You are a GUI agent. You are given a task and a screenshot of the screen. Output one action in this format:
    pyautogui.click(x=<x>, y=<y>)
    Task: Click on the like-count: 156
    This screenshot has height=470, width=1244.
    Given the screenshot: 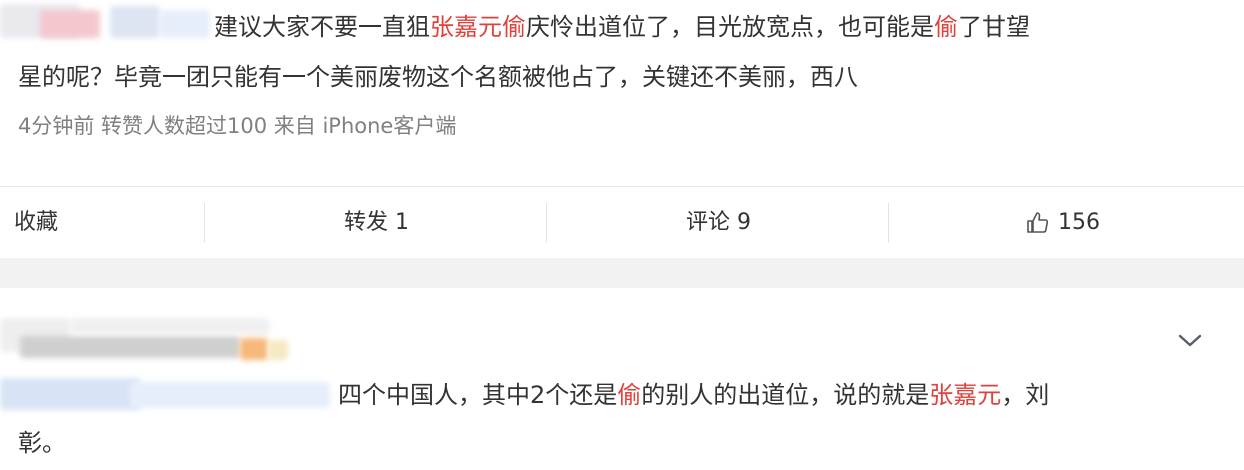 What is the action you would take?
    pyautogui.click(x=1079, y=222)
    